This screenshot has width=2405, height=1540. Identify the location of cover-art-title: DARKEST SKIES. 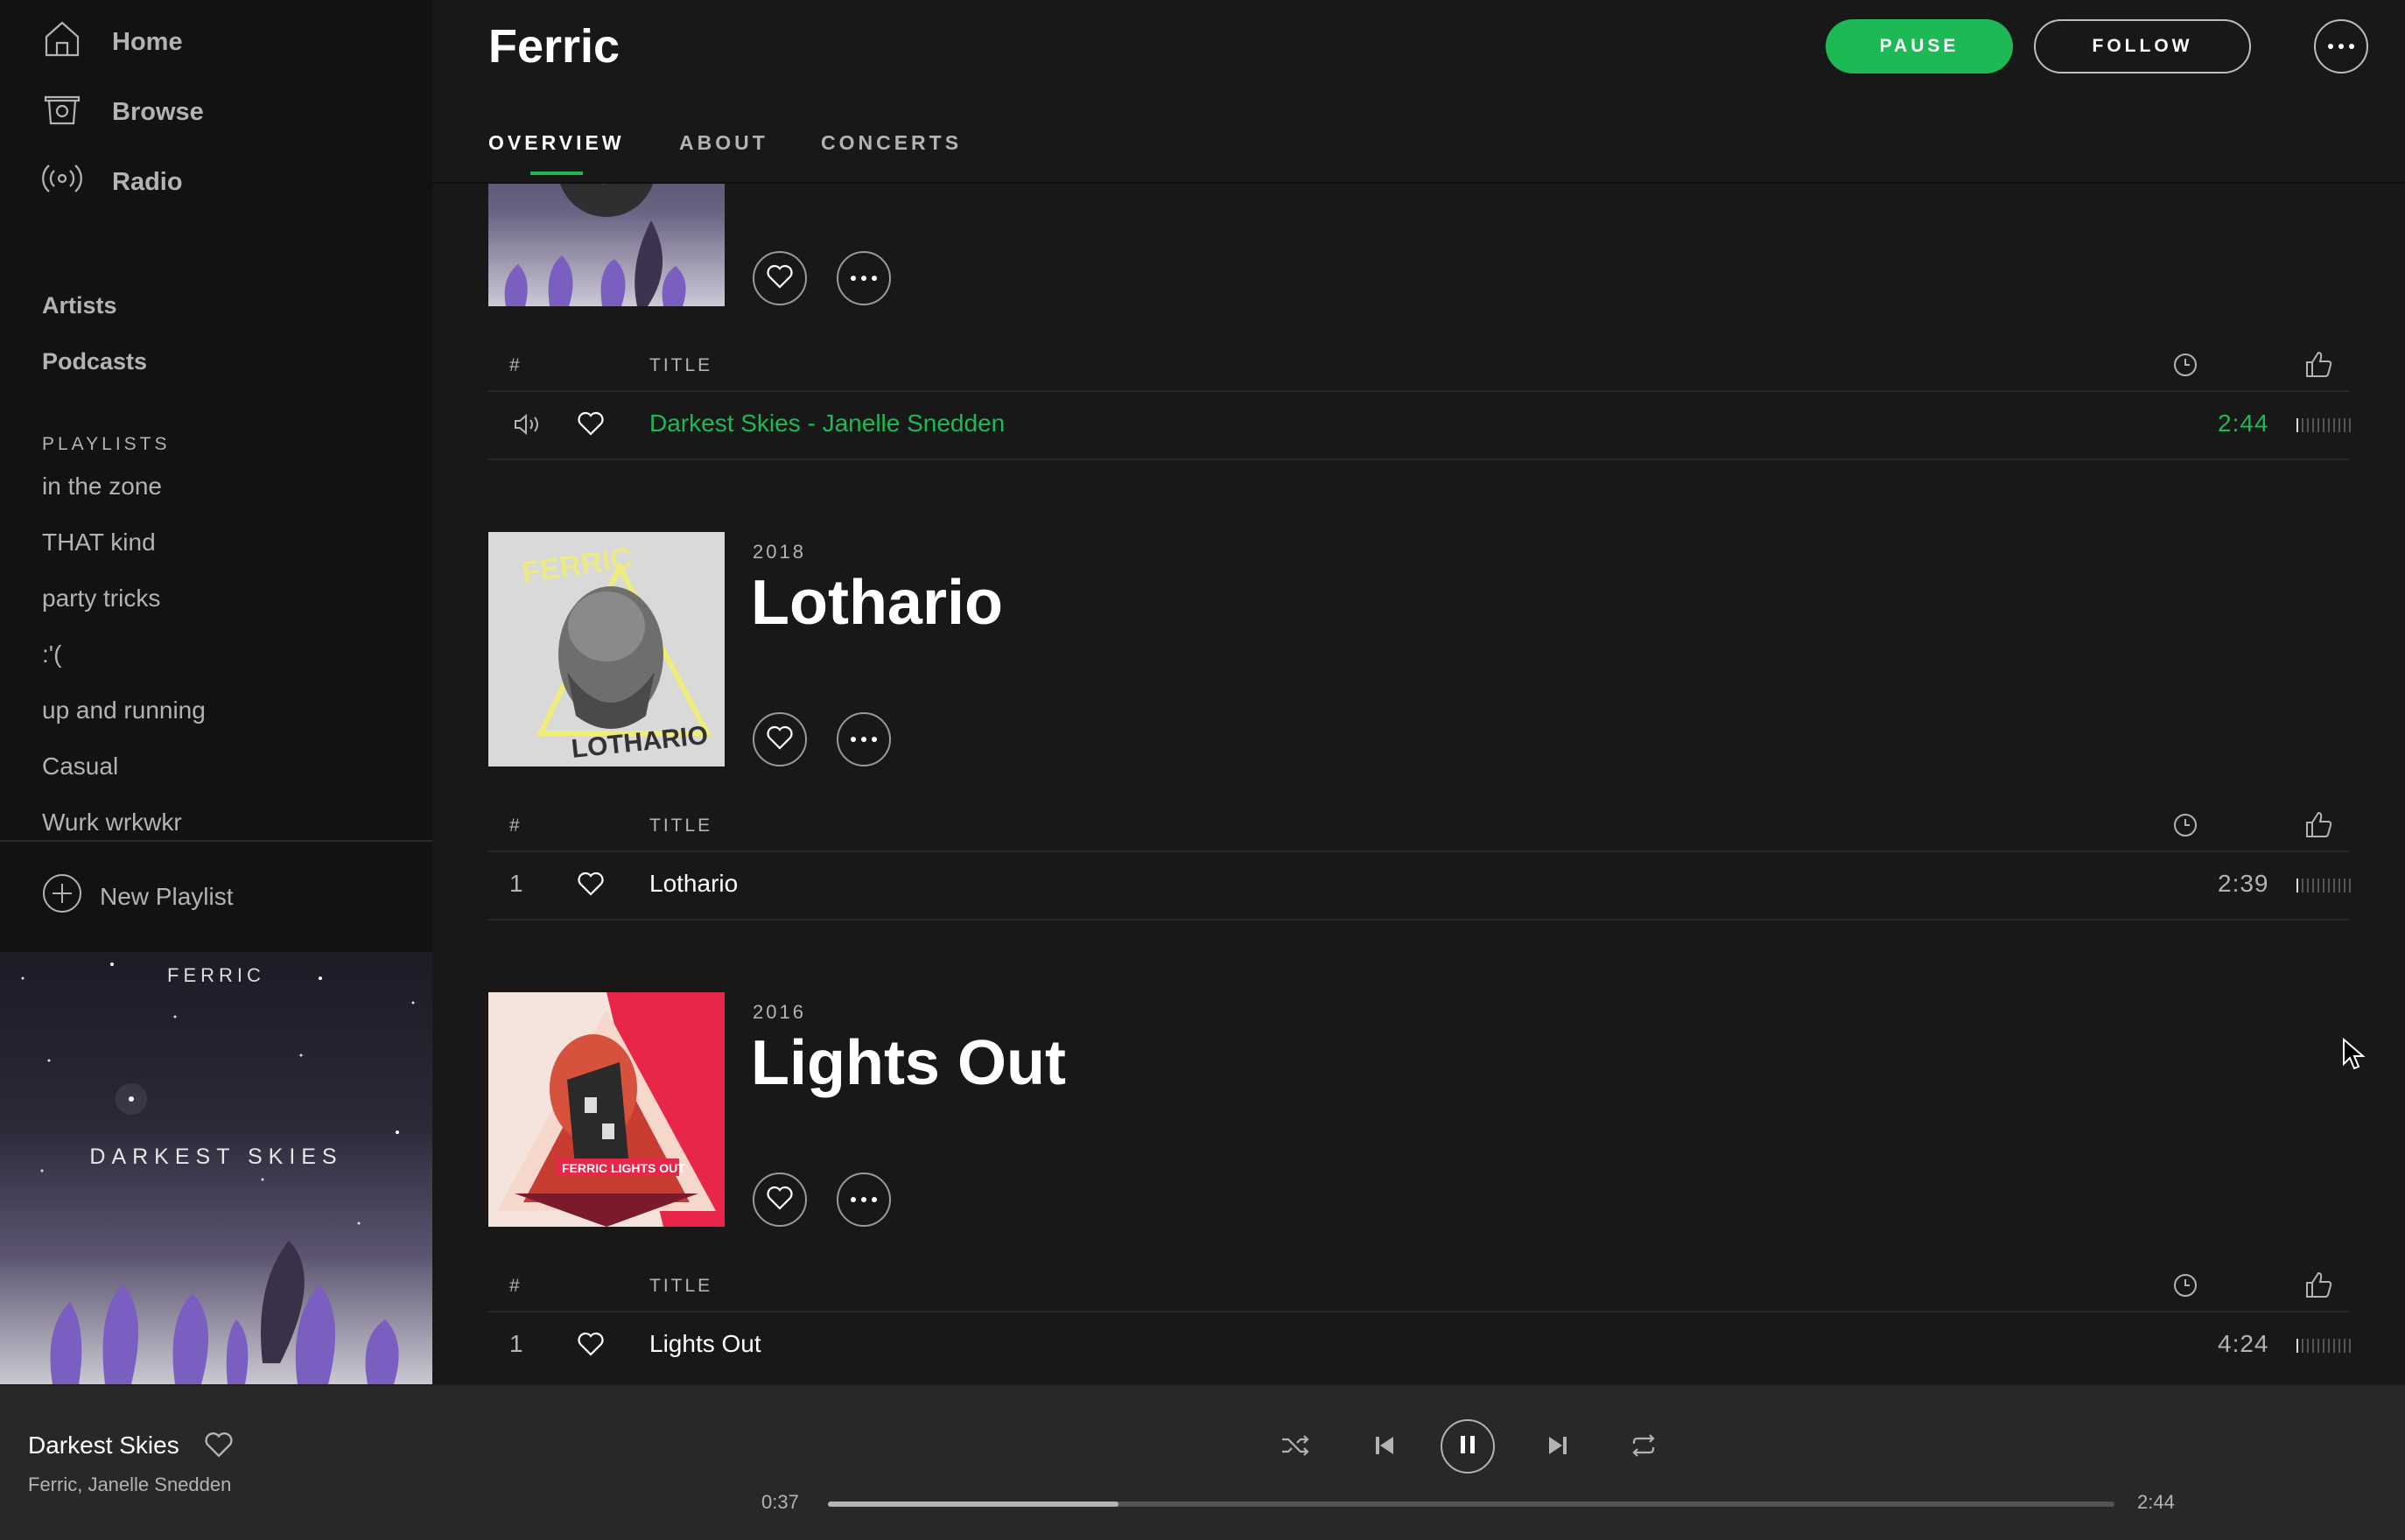
(216, 1156).